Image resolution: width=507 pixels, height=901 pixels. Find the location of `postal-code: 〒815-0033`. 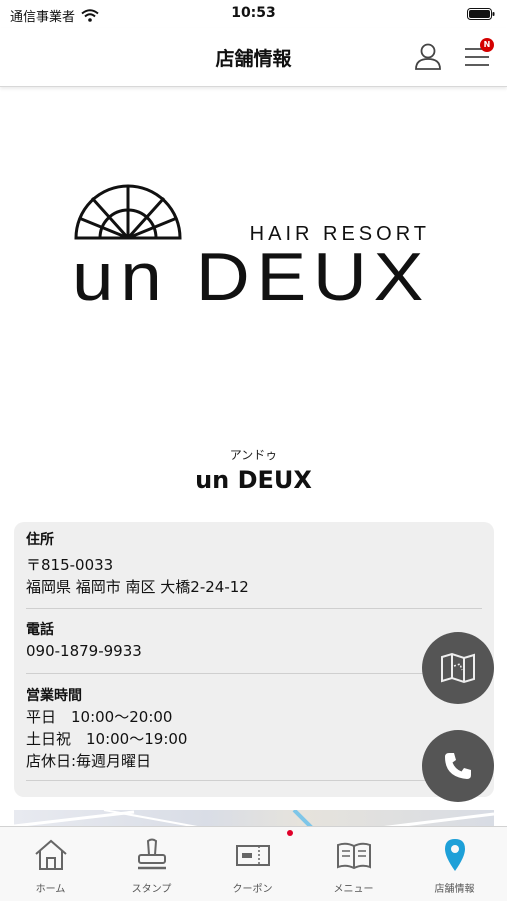

postal-code: 〒815-0033 is located at coordinates (70, 565).